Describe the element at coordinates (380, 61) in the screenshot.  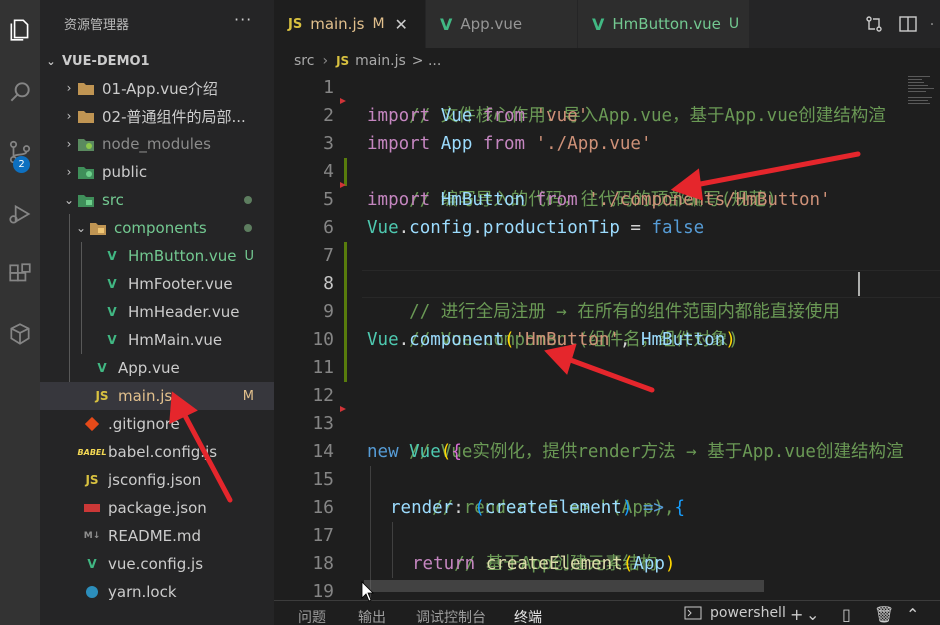
I see `breadcrumb-file: main.js` at that location.